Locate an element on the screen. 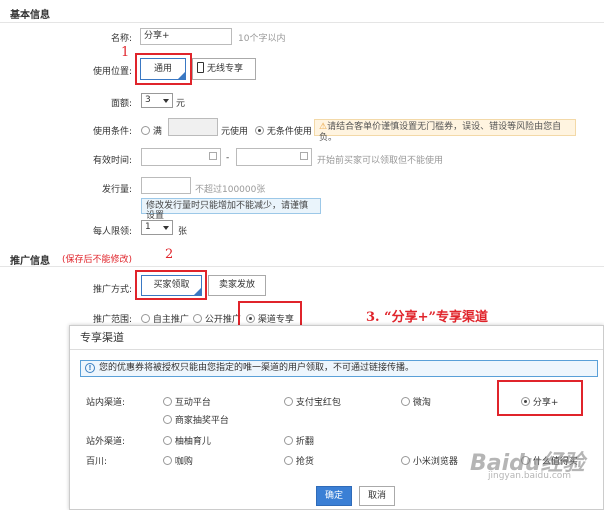 The image size is (604, 510). channel-option-label: 分享+ is located at coordinates (545, 403).